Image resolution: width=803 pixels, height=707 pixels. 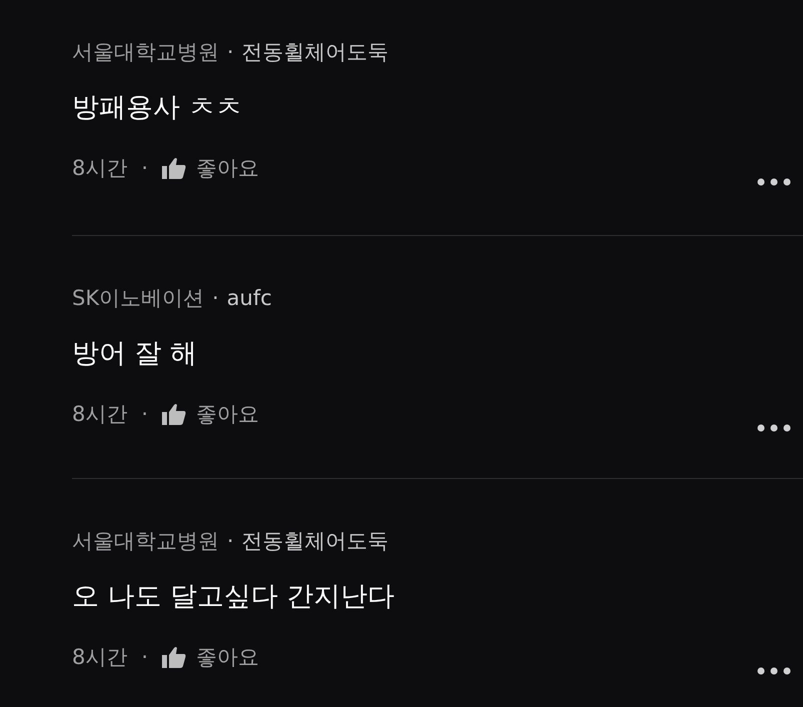 What do you see at coordinates (135, 353) in the screenshot?
I see `comment-text: 방어 잘 해` at bounding box center [135, 353].